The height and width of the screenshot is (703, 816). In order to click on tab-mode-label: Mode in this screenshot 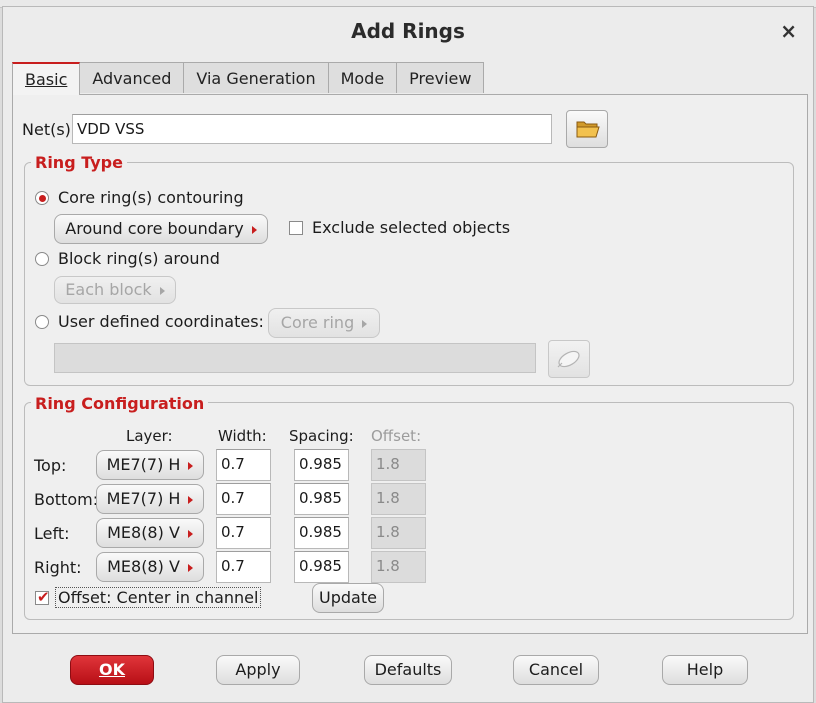, I will do `click(362, 78)`.